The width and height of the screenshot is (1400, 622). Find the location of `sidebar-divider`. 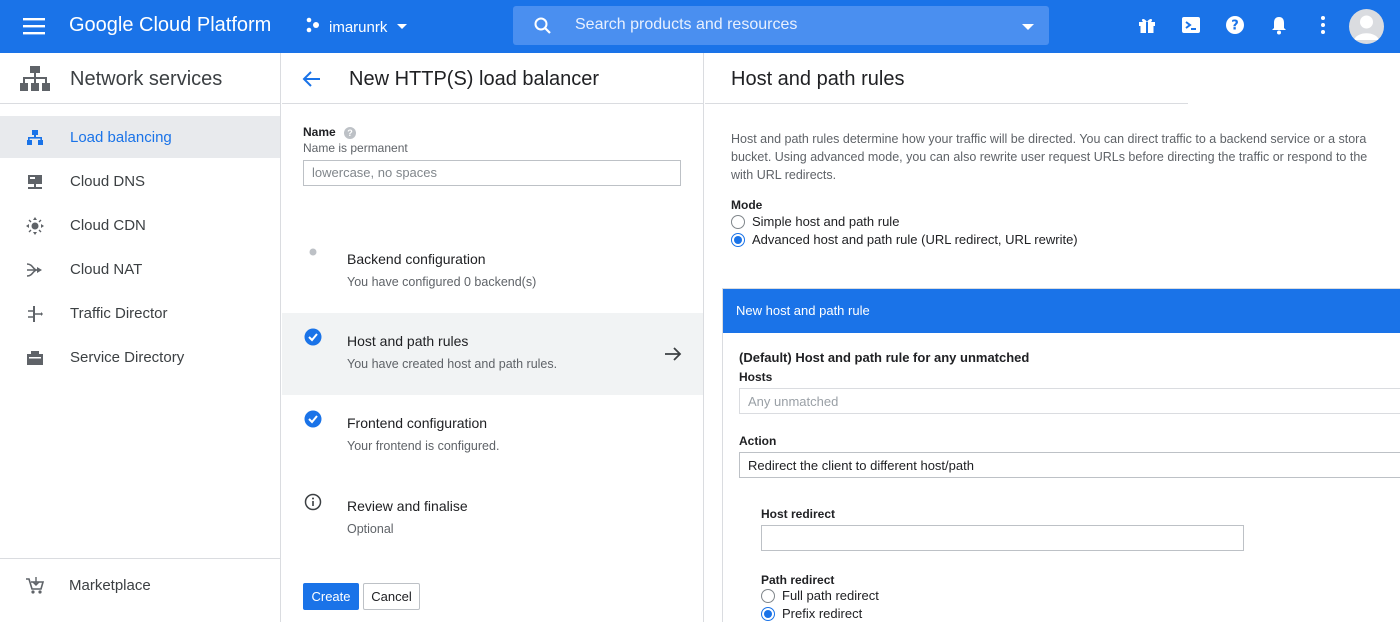

sidebar-divider is located at coordinates (140, 558).